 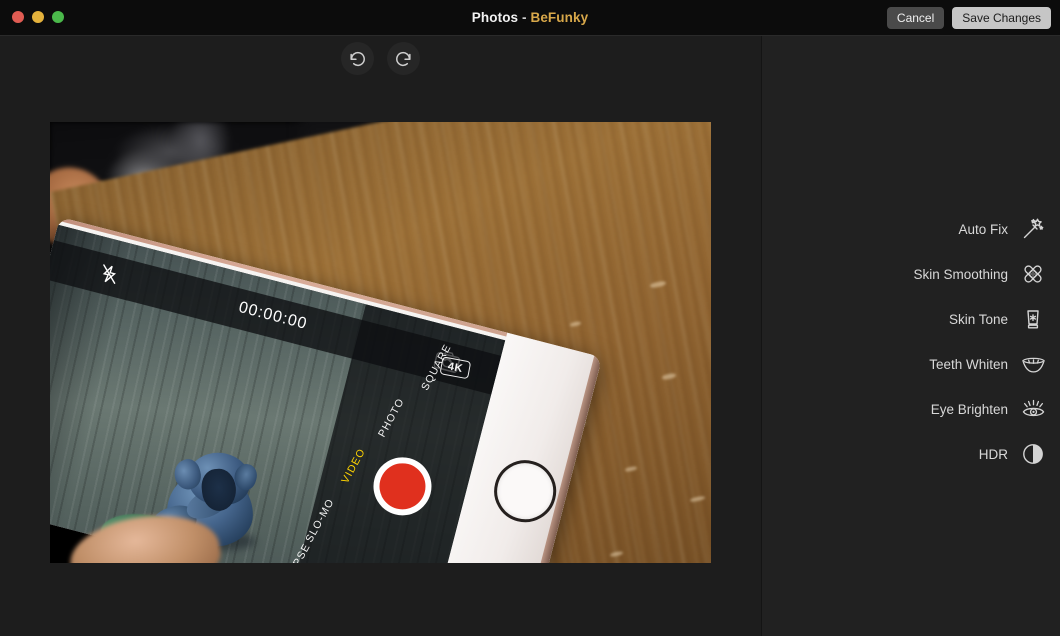 I want to click on sidebar-item-skin-tone: Skin Tone, so click(x=997, y=319).